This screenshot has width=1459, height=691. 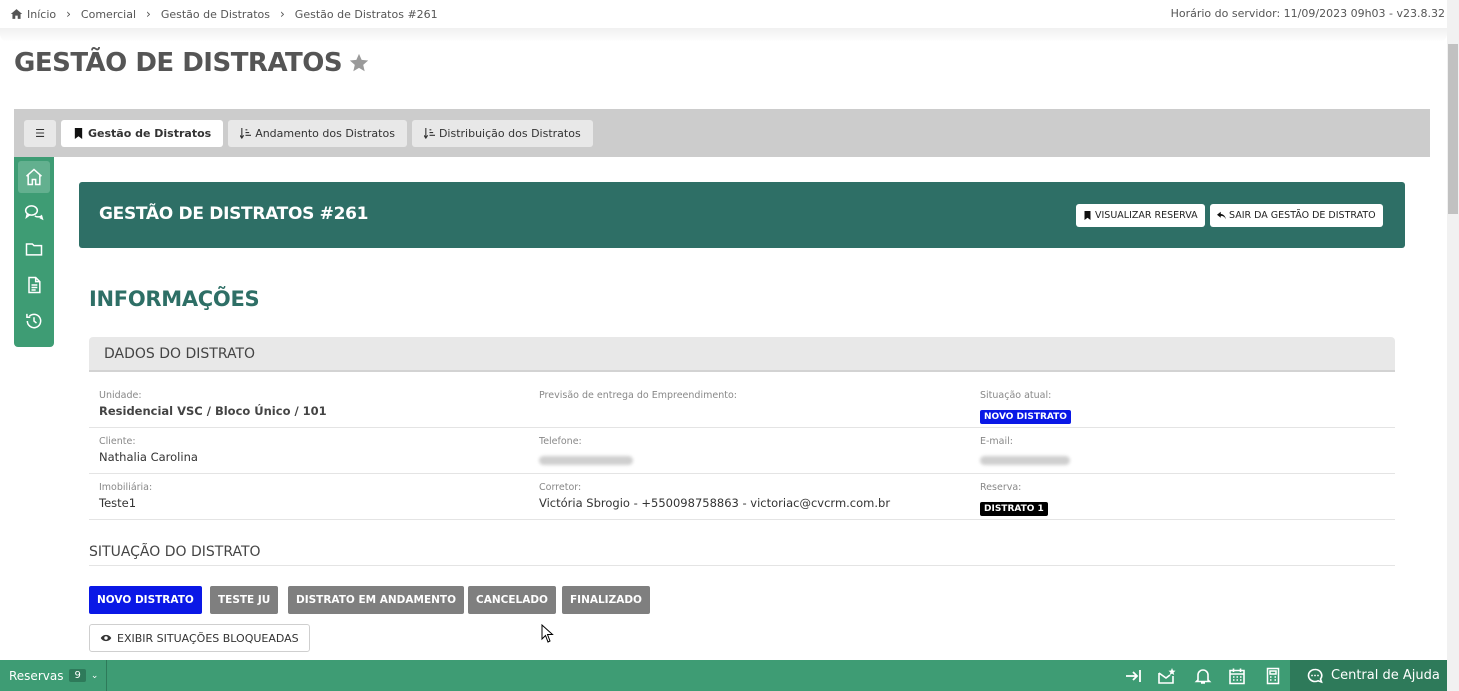 I want to click on rail-home, so click(x=34, y=177).